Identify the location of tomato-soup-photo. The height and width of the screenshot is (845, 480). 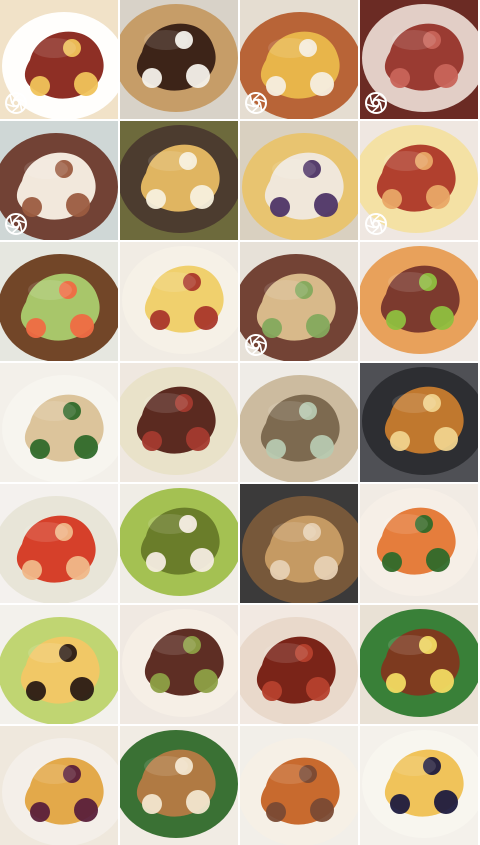
(59, 543).